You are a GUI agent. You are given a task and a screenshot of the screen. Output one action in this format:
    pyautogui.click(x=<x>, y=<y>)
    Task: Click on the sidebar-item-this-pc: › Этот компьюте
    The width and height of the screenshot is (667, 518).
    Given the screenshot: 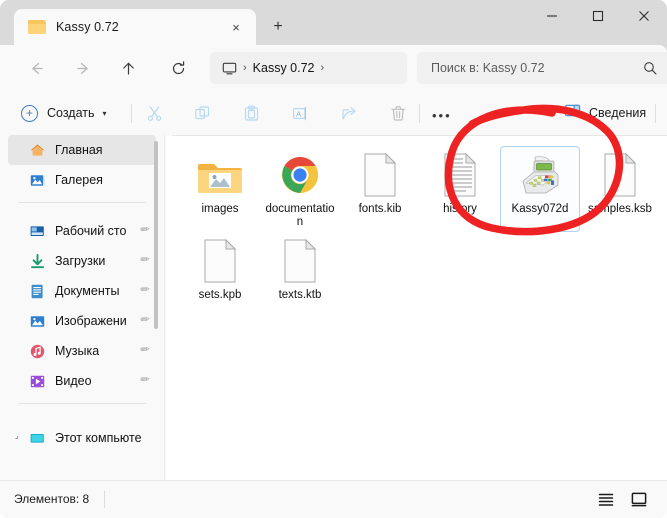 What is the action you would take?
    pyautogui.click(x=82, y=438)
    